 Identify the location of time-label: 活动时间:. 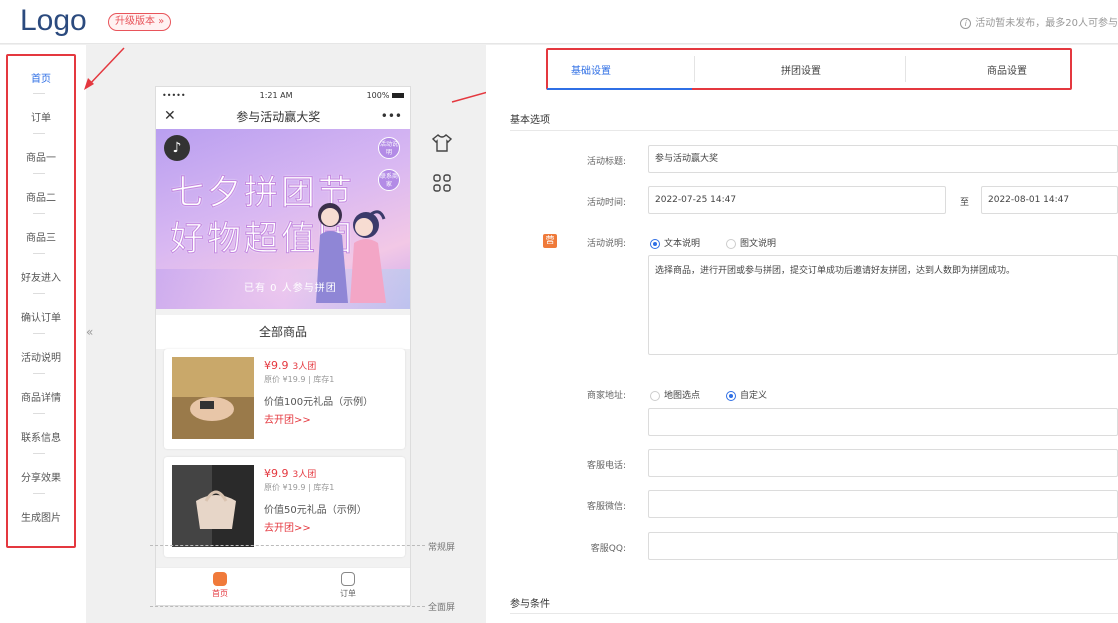
(606, 203).